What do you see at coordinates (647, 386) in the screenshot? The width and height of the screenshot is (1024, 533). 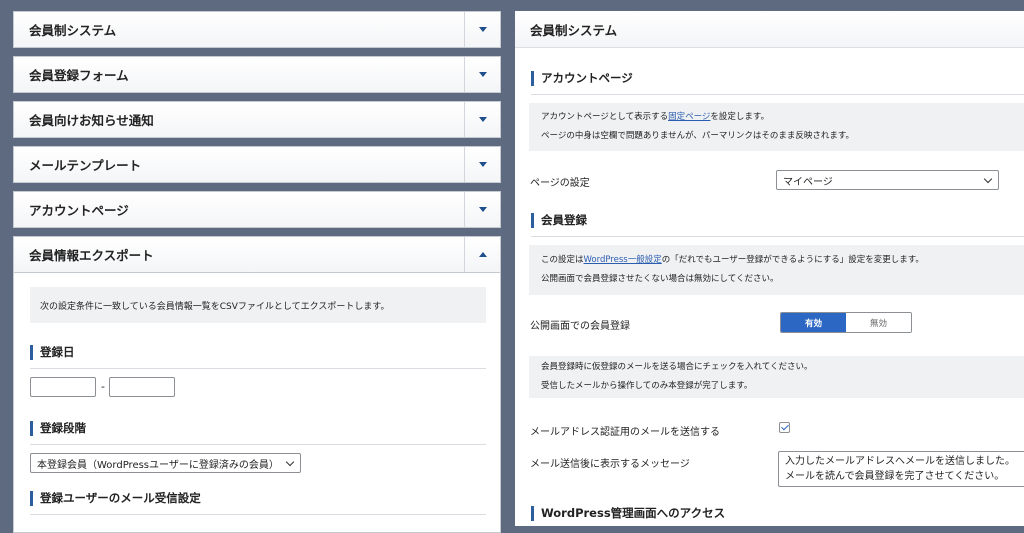 I see `desc-text: 受信したメールから操作してのみ本登録が完了します。` at bounding box center [647, 386].